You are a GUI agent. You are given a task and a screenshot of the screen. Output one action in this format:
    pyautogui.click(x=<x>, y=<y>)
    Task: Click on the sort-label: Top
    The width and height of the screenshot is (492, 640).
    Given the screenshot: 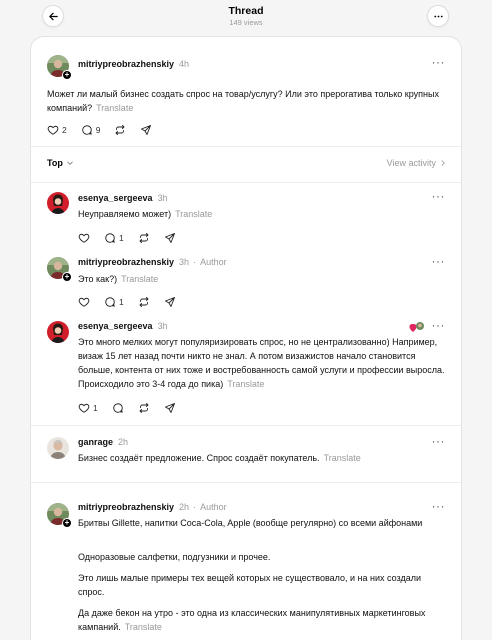 What is the action you would take?
    pyautogui.click(x=55, y=163)
    